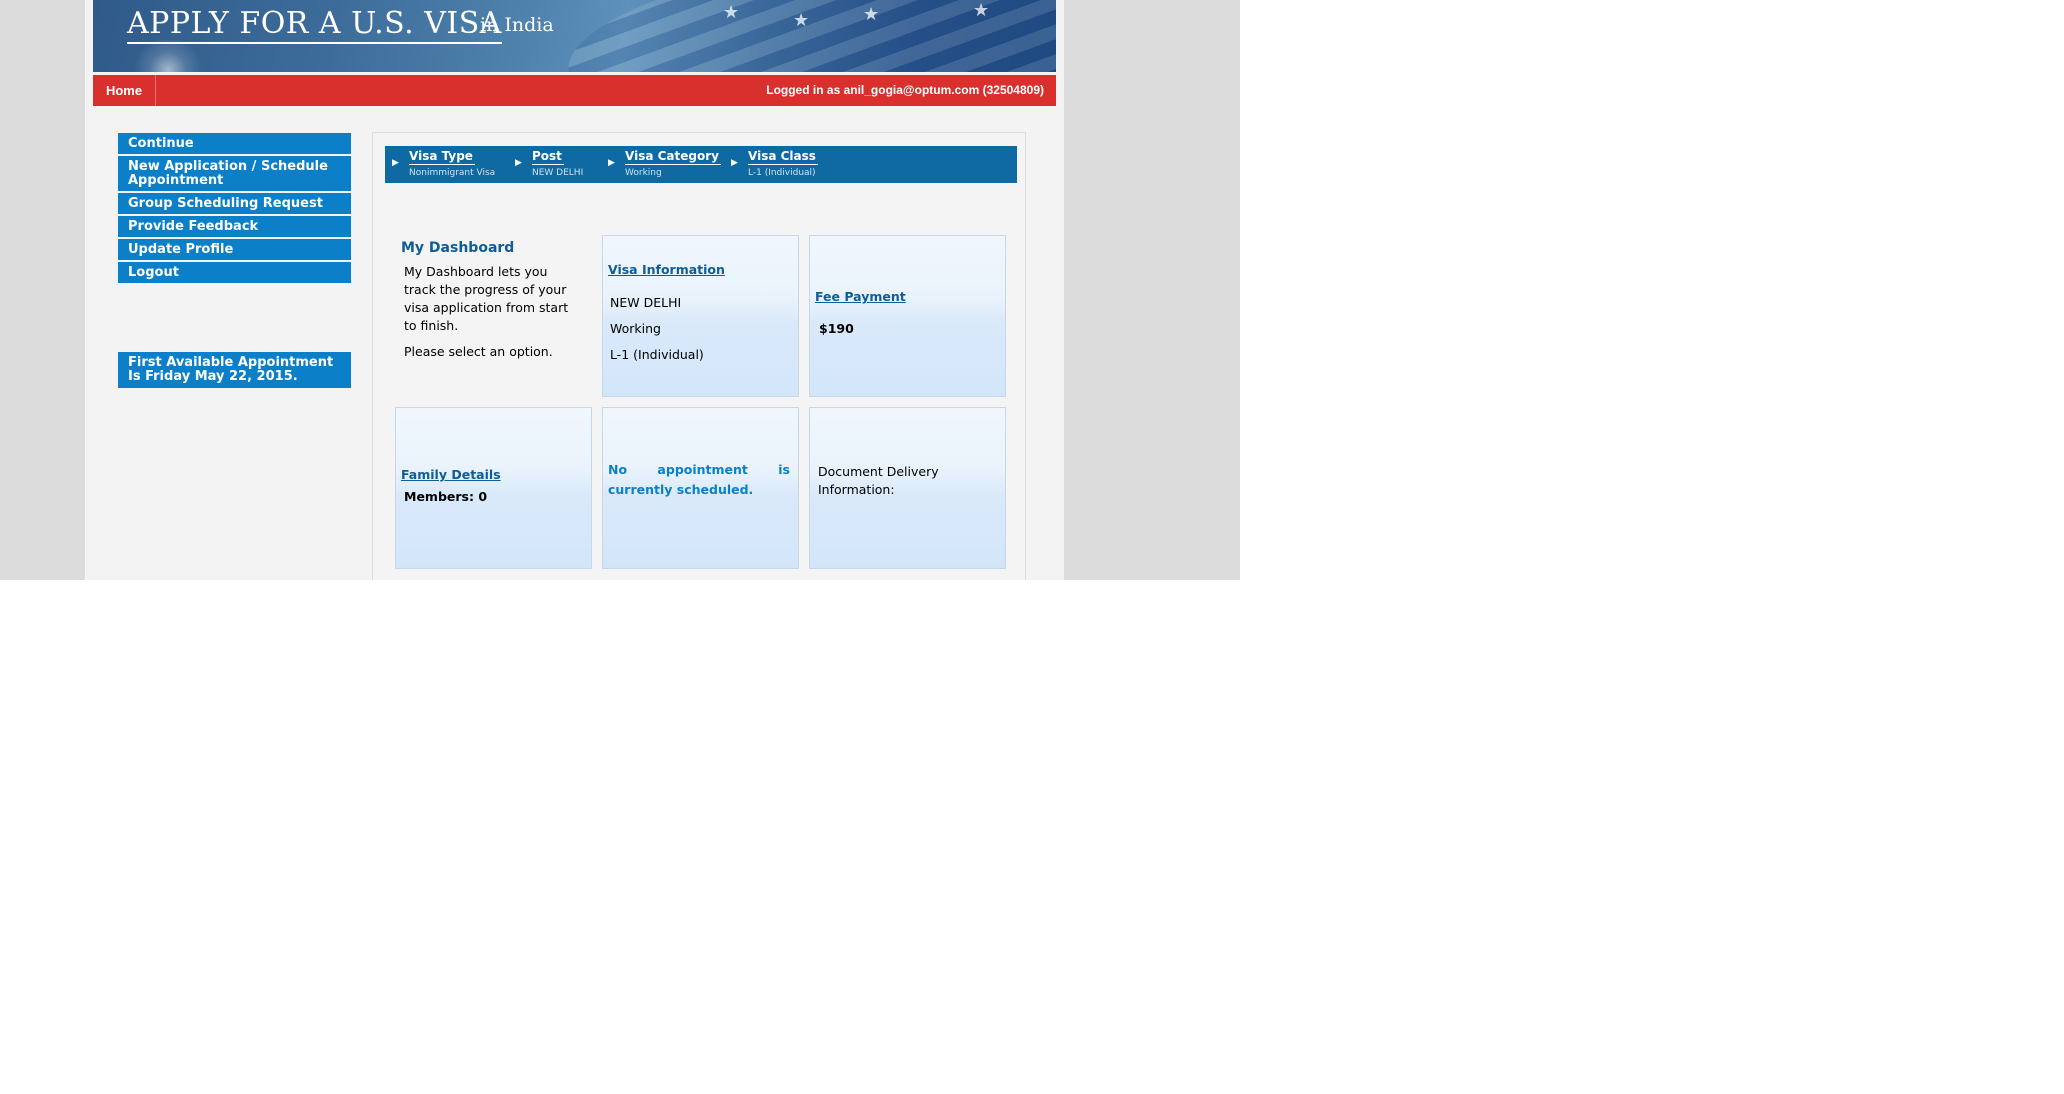 The height and width of the screenshot is (1094, 2064). What do you see at coordinates (493, 488) in the screenshot?
I see `family-details-tile: Family Details Members: 0` at bounding box center [493, 488].